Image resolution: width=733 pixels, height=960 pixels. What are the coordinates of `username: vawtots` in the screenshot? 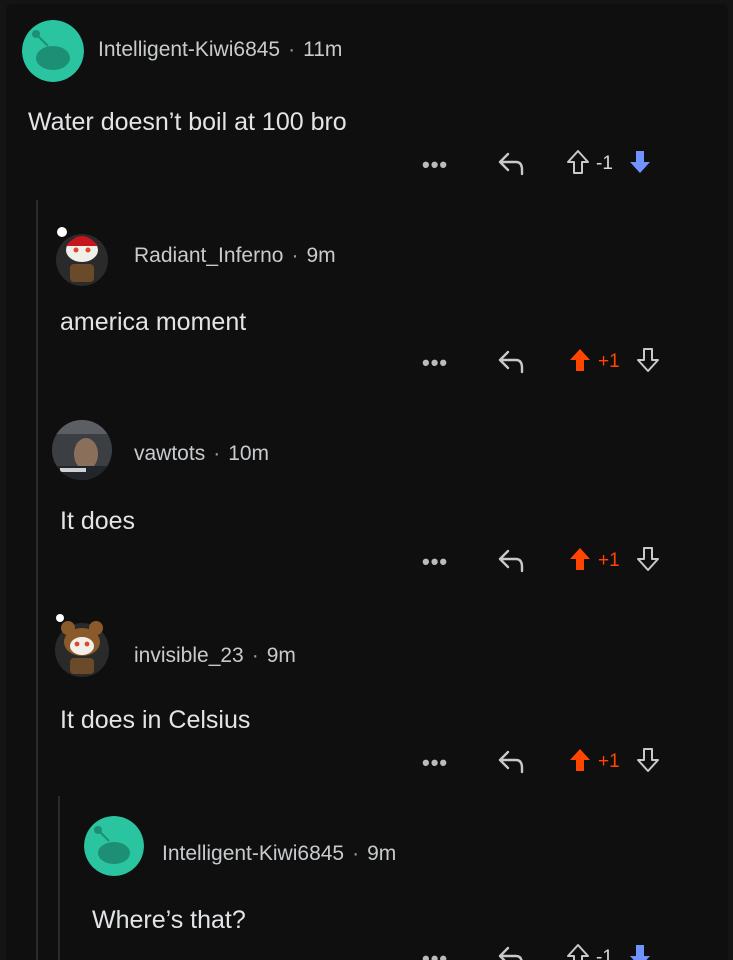 It's located at (169, 453).